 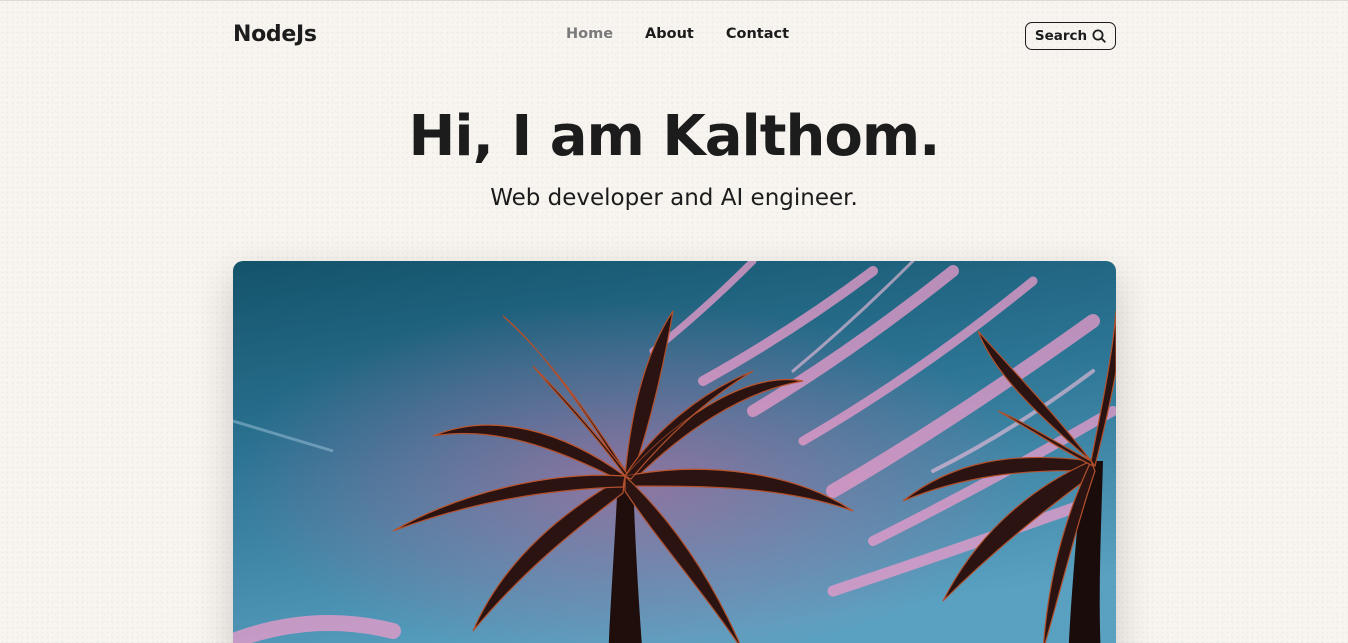 I want to click on search-button-label: Search, so click(x=1061, y=36).